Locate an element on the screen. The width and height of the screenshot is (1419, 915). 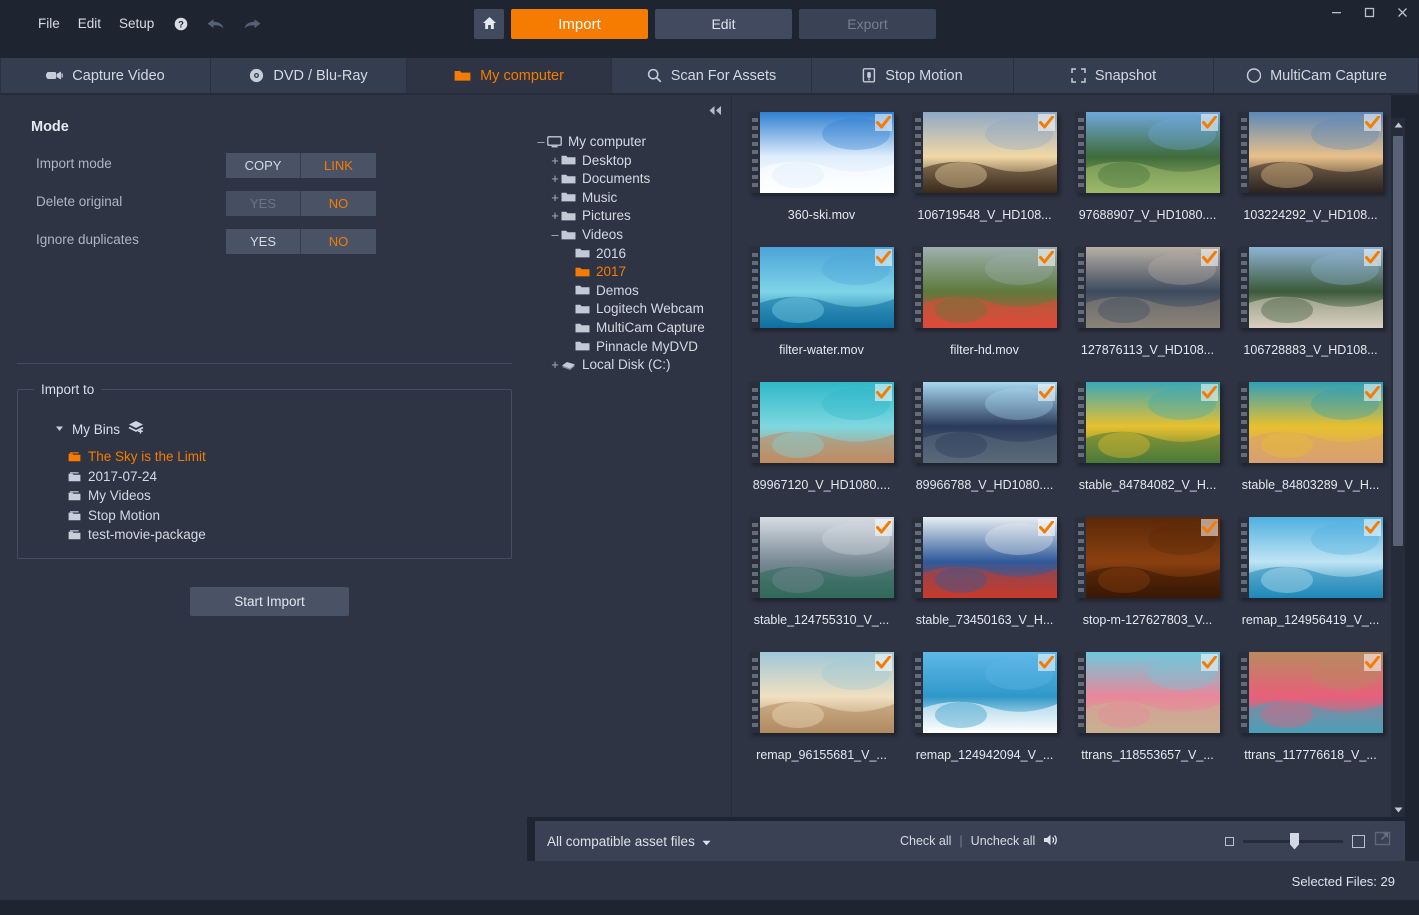
collapse-icon: – is located at coordinates (555, 234).